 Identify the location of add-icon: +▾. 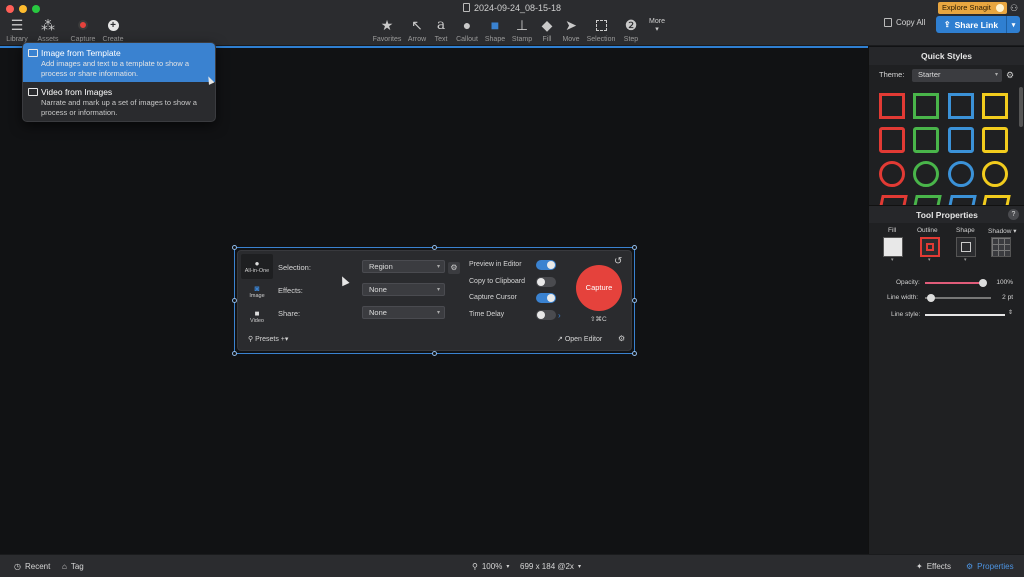
(284, 339).